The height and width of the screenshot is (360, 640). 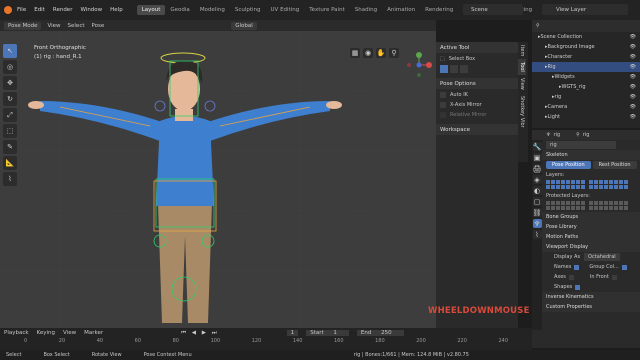 What do you see at coordinates (10, 131) in the screenshot?
I see `transform-tool-icon: ⬚` at bounding box center [10, 131].